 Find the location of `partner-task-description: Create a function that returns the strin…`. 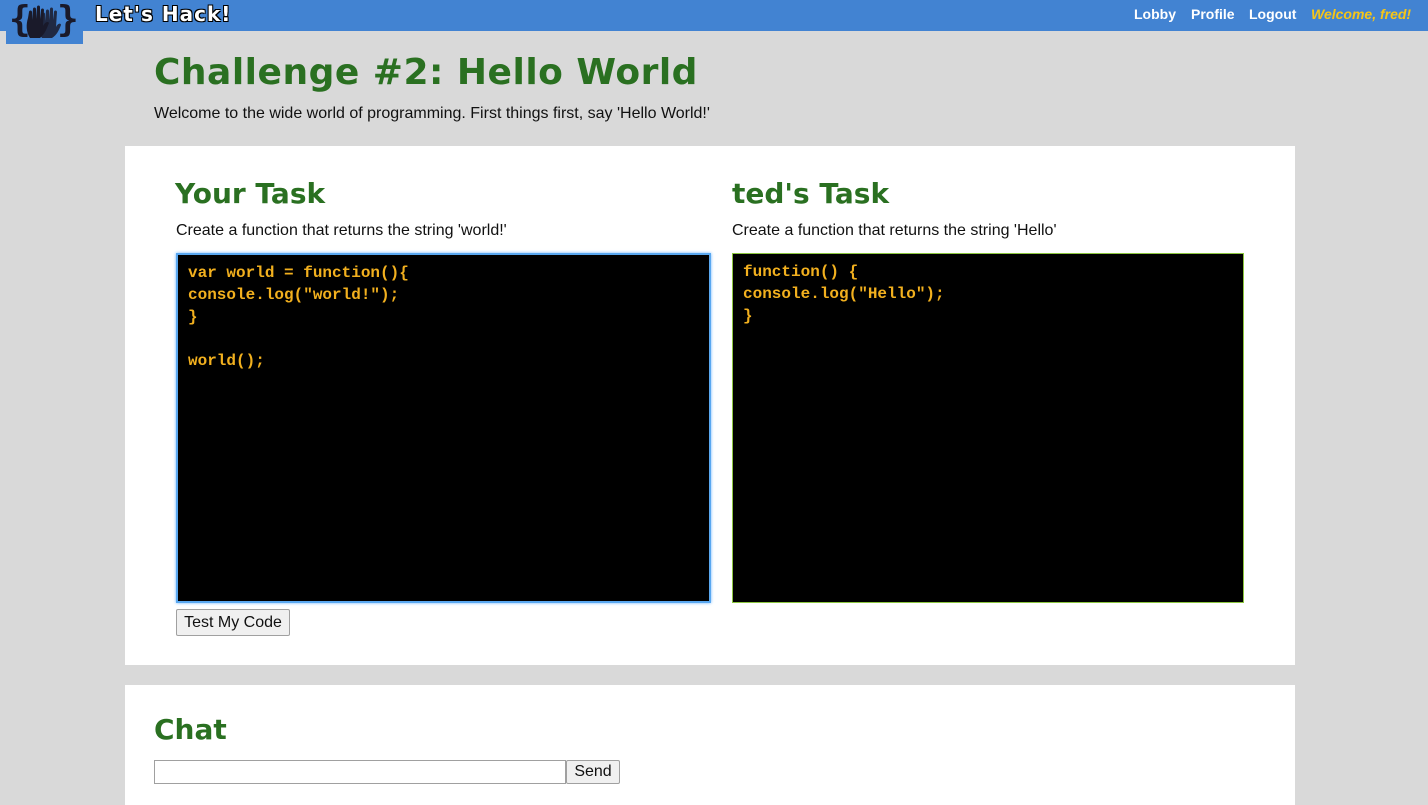

partner-task-description: Create a function that returns the strin… is located at coordinates (894, 230).